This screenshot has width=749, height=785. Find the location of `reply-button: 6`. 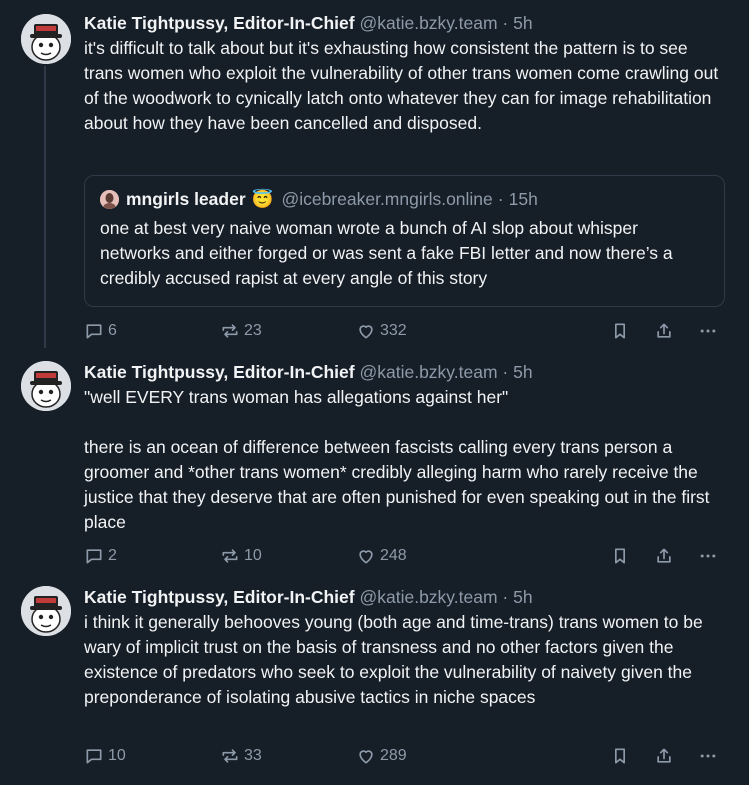

reply-button: 6 is located at coordinates (100, 331).